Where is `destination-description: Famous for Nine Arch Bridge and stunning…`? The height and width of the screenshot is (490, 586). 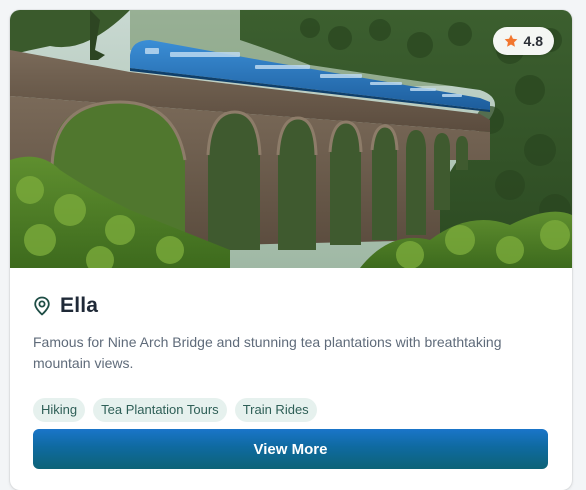
destination-description: Famous for Nine Arch Bridge and stunning… is located at coordinates (267, 352).